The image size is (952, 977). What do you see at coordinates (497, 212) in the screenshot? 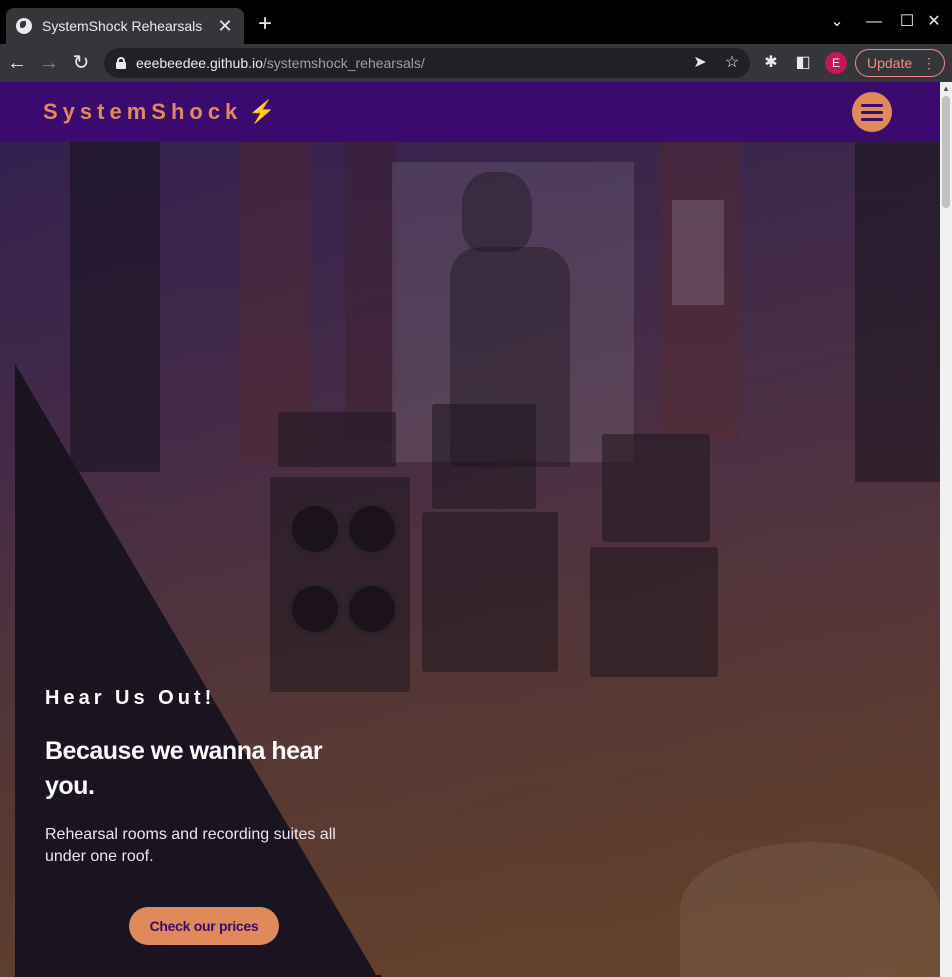
I see `background-figure-head` at bounding box center [497, 212].